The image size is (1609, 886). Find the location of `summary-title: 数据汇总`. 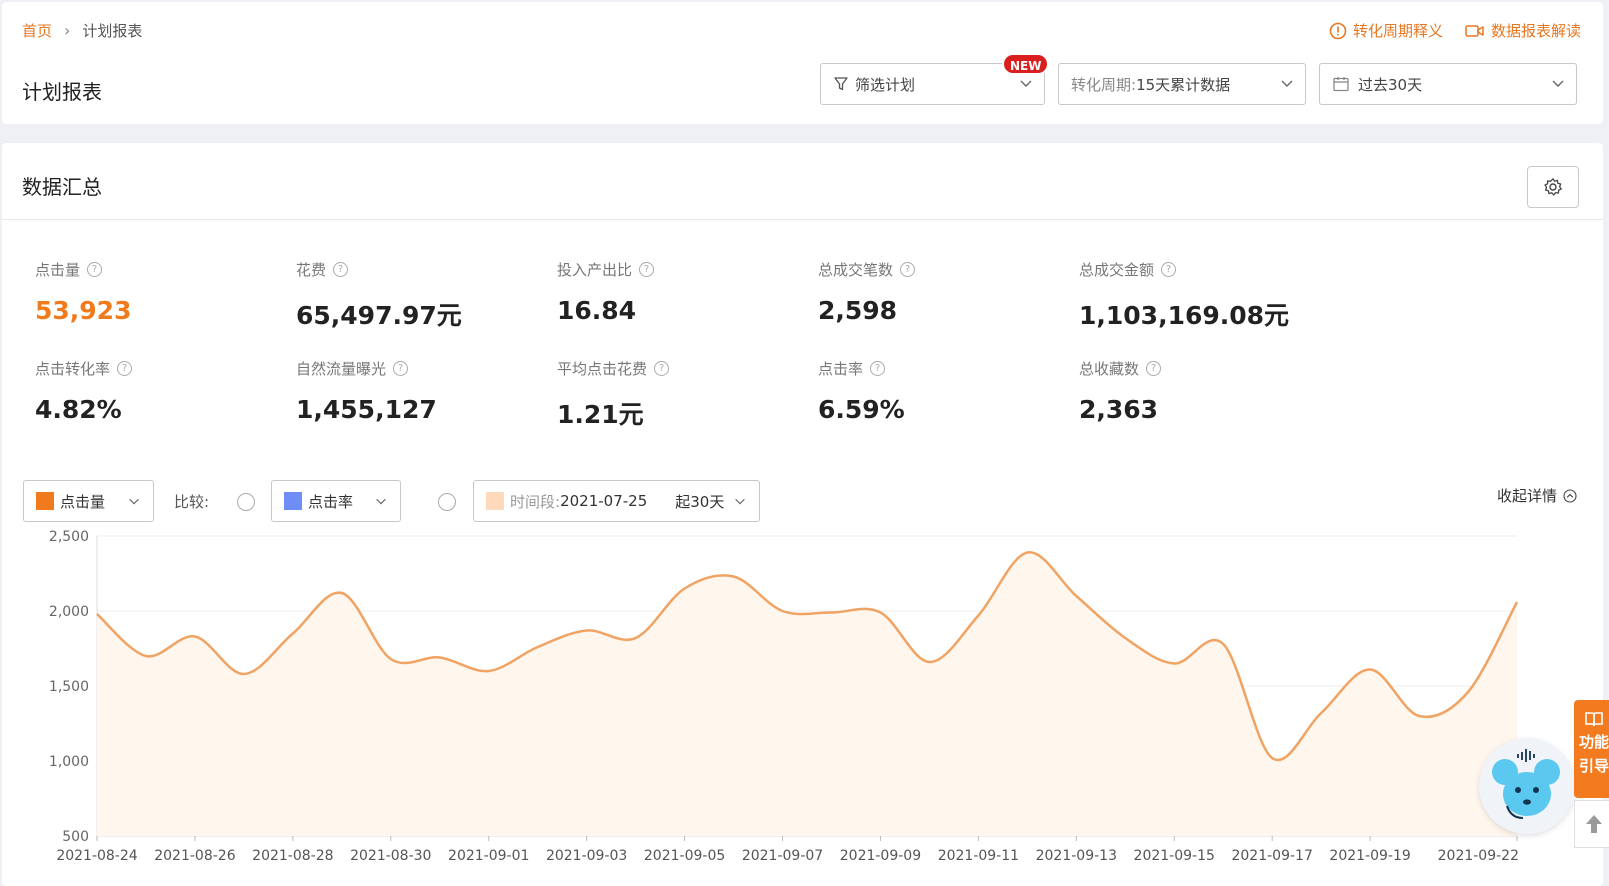

summary-title: 数据汇总 is located at coordinates (62, 187).